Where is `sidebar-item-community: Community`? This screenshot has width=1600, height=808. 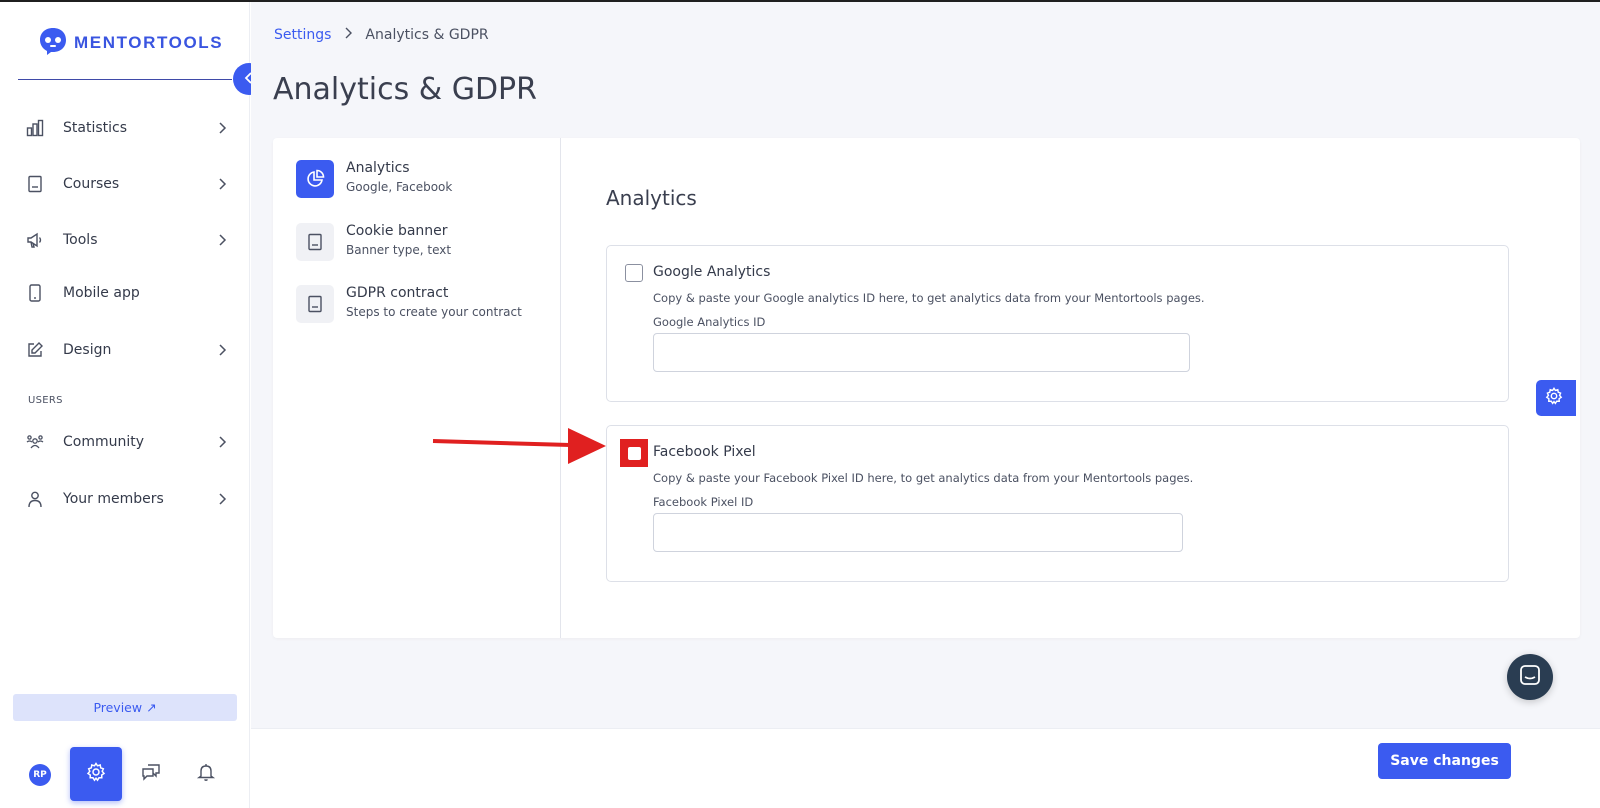
sidebar-item-community: Community is located at coordinates (124, 442).